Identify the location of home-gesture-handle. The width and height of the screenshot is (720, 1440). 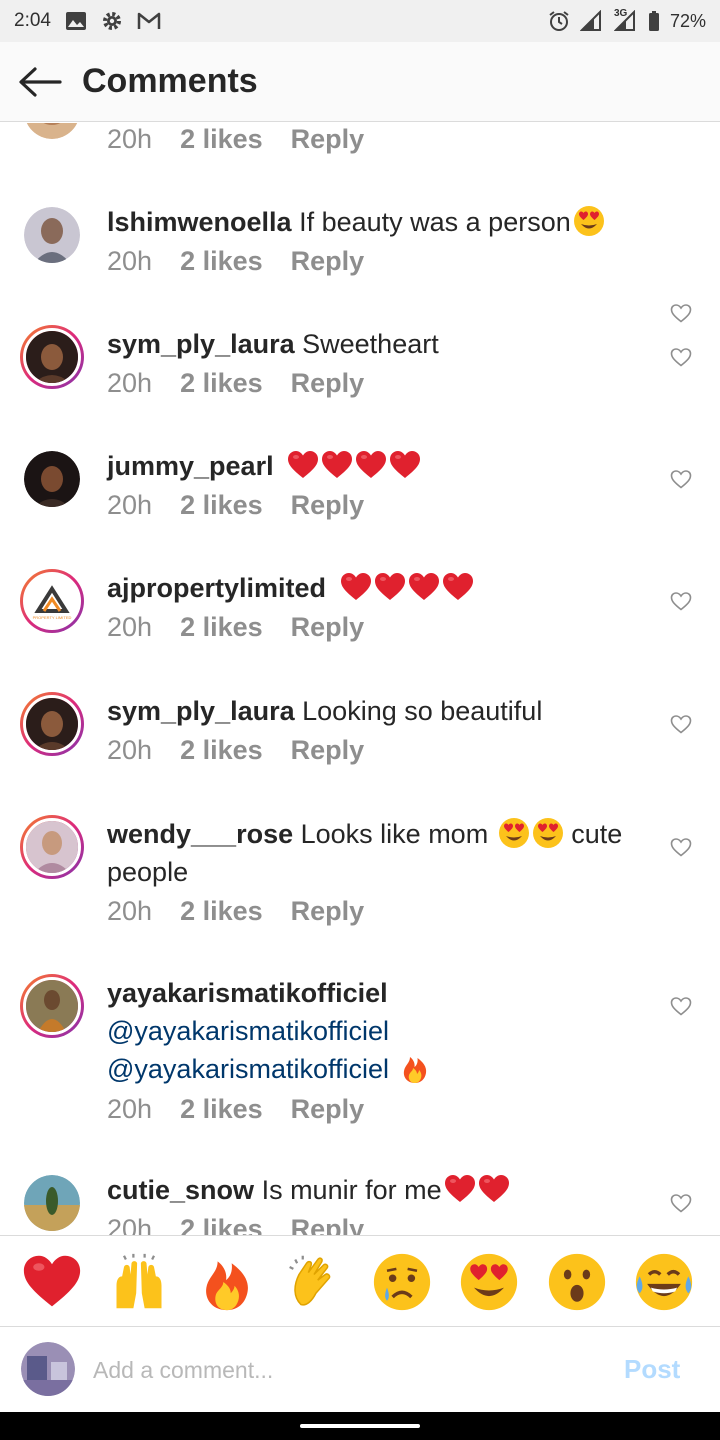
(360, 1426).